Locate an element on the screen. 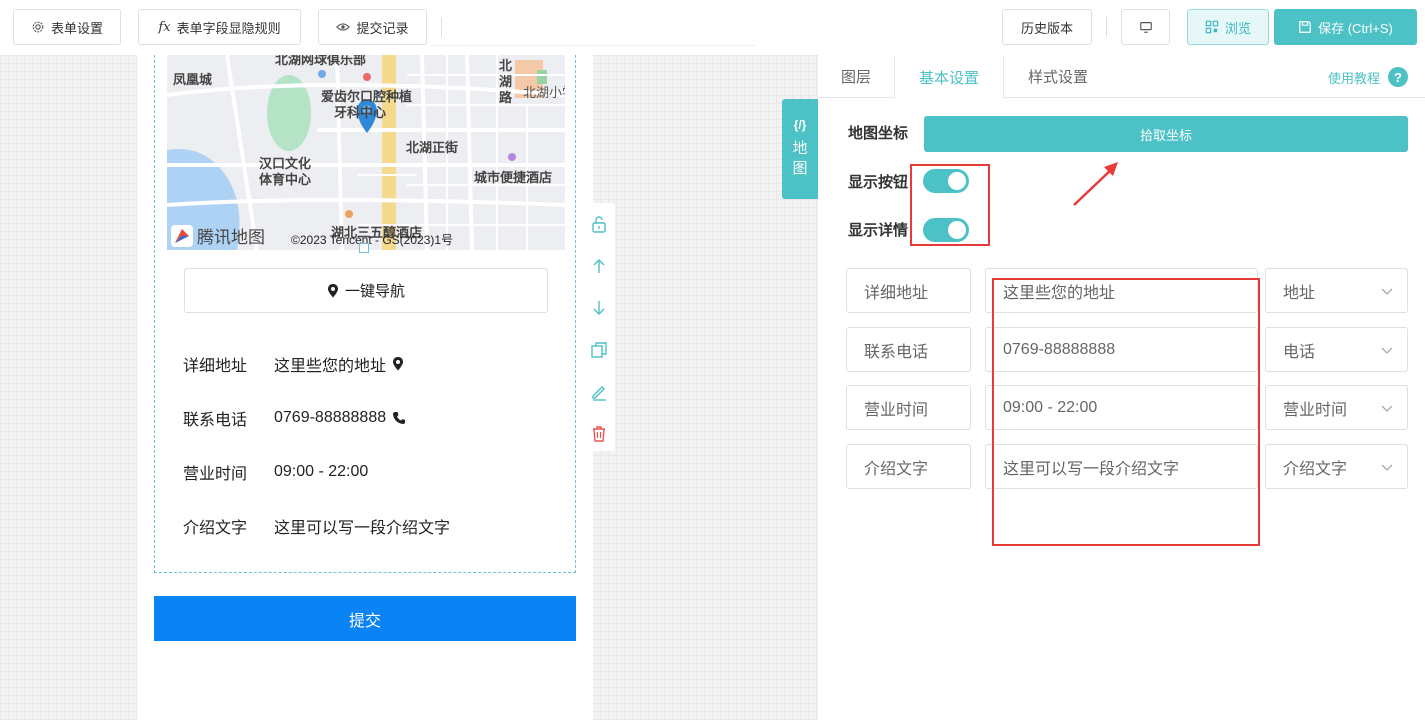 The width and height of the screenshot is (1425, 720). delete-icon is located at coordinates (599, 434).